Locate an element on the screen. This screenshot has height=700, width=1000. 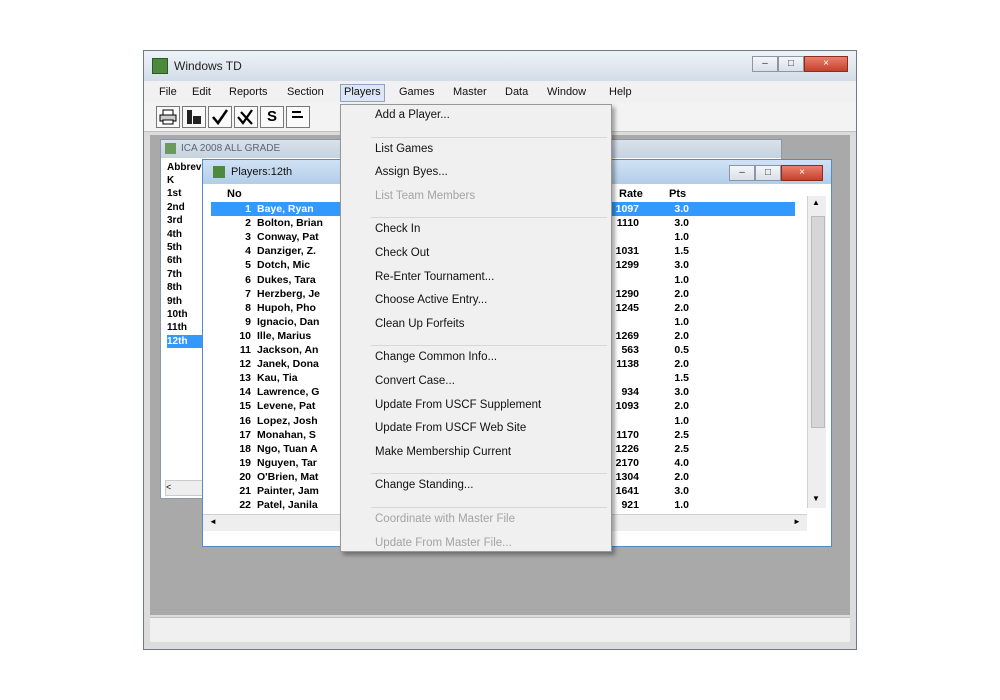
double-check-icon is located at coordinates (246, 117).